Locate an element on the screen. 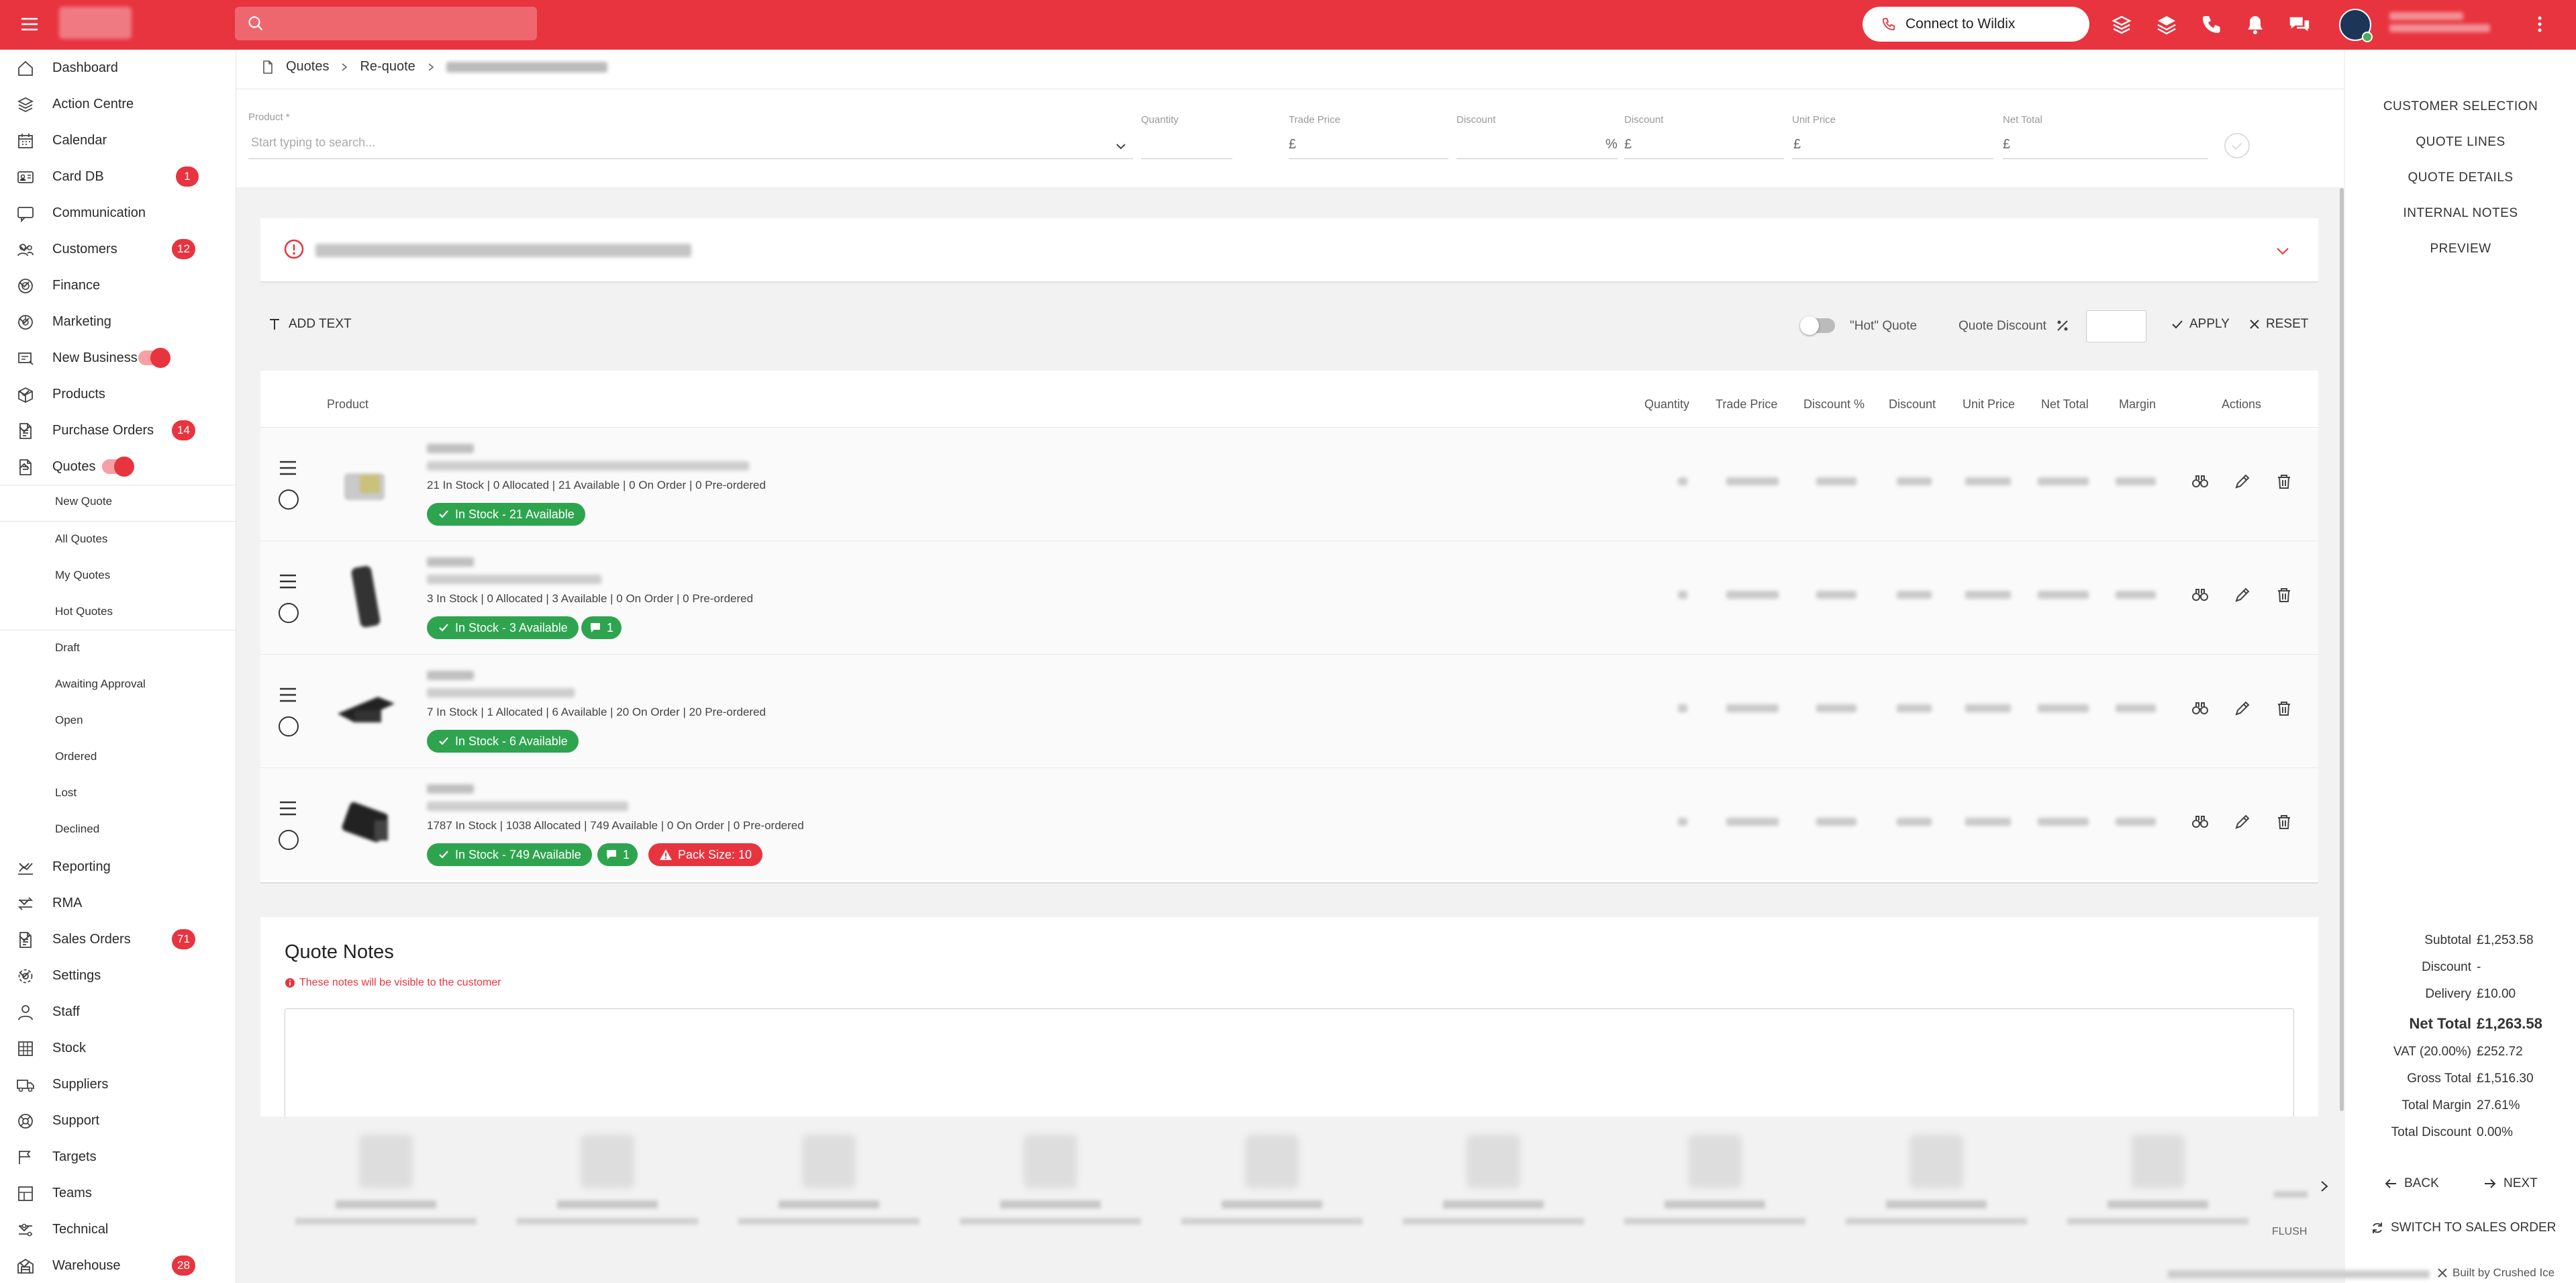  sidebar-item-technical: Technical is located at coordinates (118, 1229).